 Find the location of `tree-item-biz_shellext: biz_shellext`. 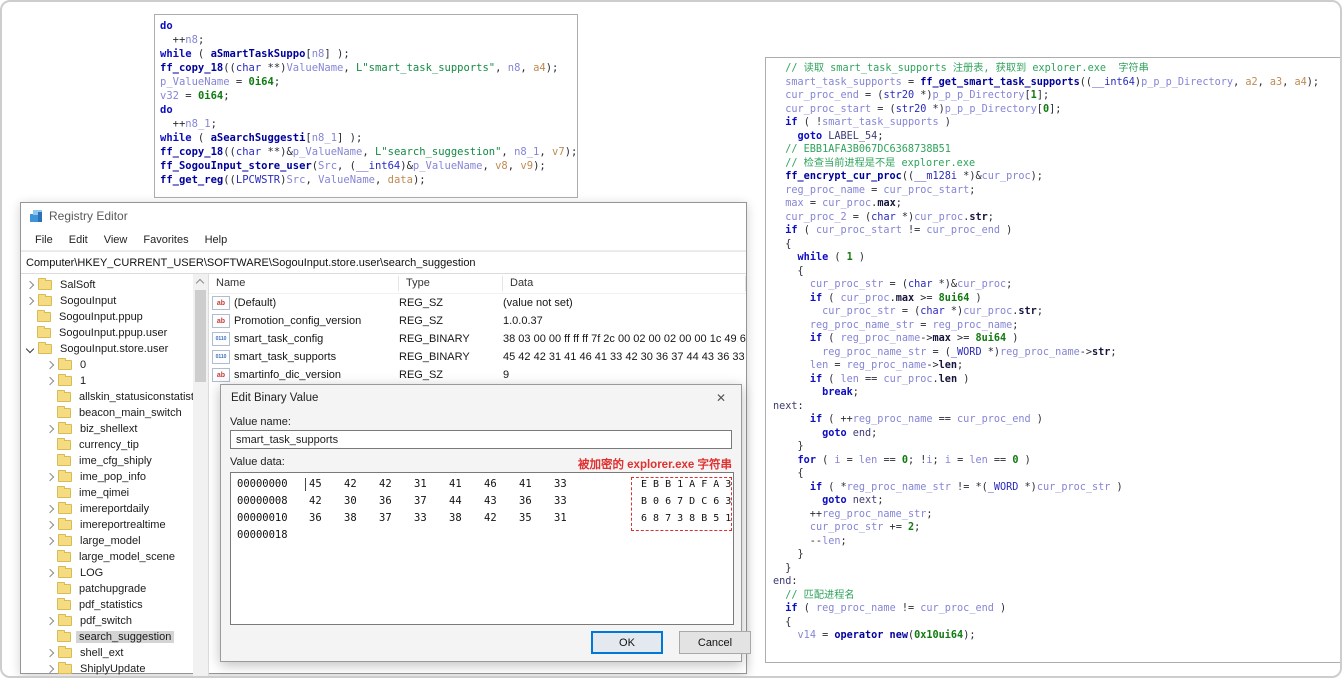

tree-item-biz_shellext: biz_shellext is located at coordinates (107, 429).